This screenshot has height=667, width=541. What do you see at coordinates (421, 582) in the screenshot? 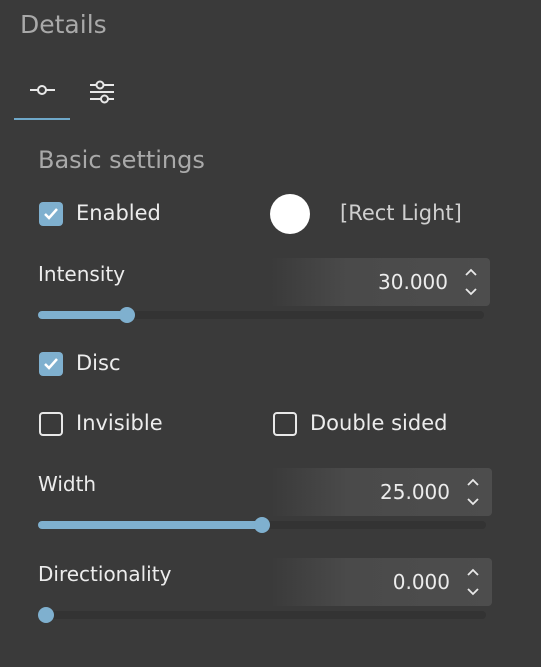
I see `directionality-value: 0.000` at bounding box center [421, 582].